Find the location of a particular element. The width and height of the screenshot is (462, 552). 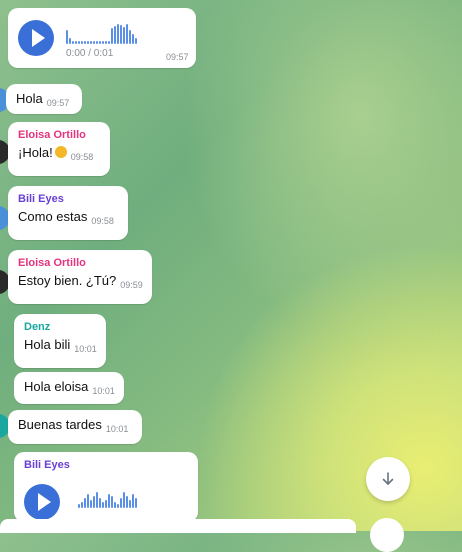

message-bubble: Denz Hola bili 10:01 is located at coordinates (60, 341).